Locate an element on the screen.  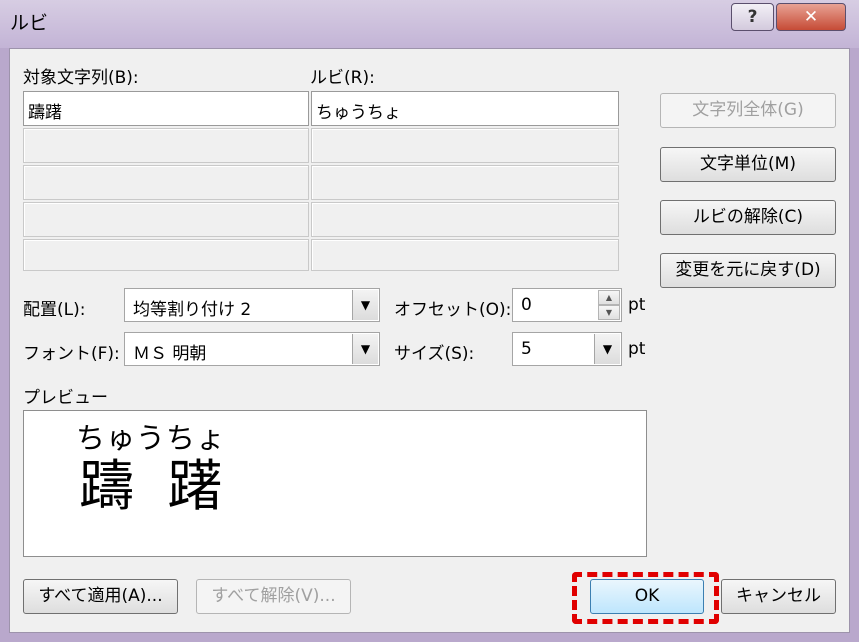
per-character-button: 文字単位(M) is located at coordinates (748, 164).